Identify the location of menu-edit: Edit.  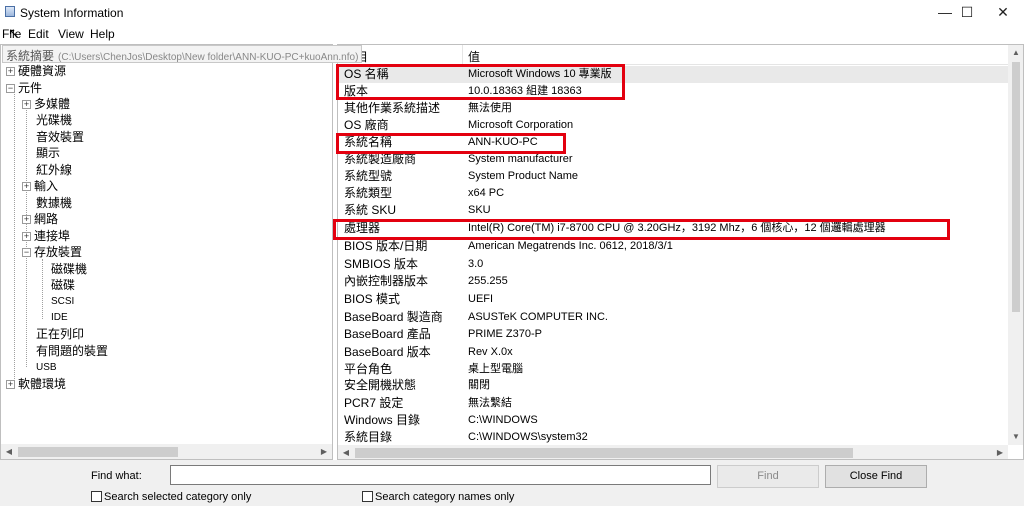
(38, 34).